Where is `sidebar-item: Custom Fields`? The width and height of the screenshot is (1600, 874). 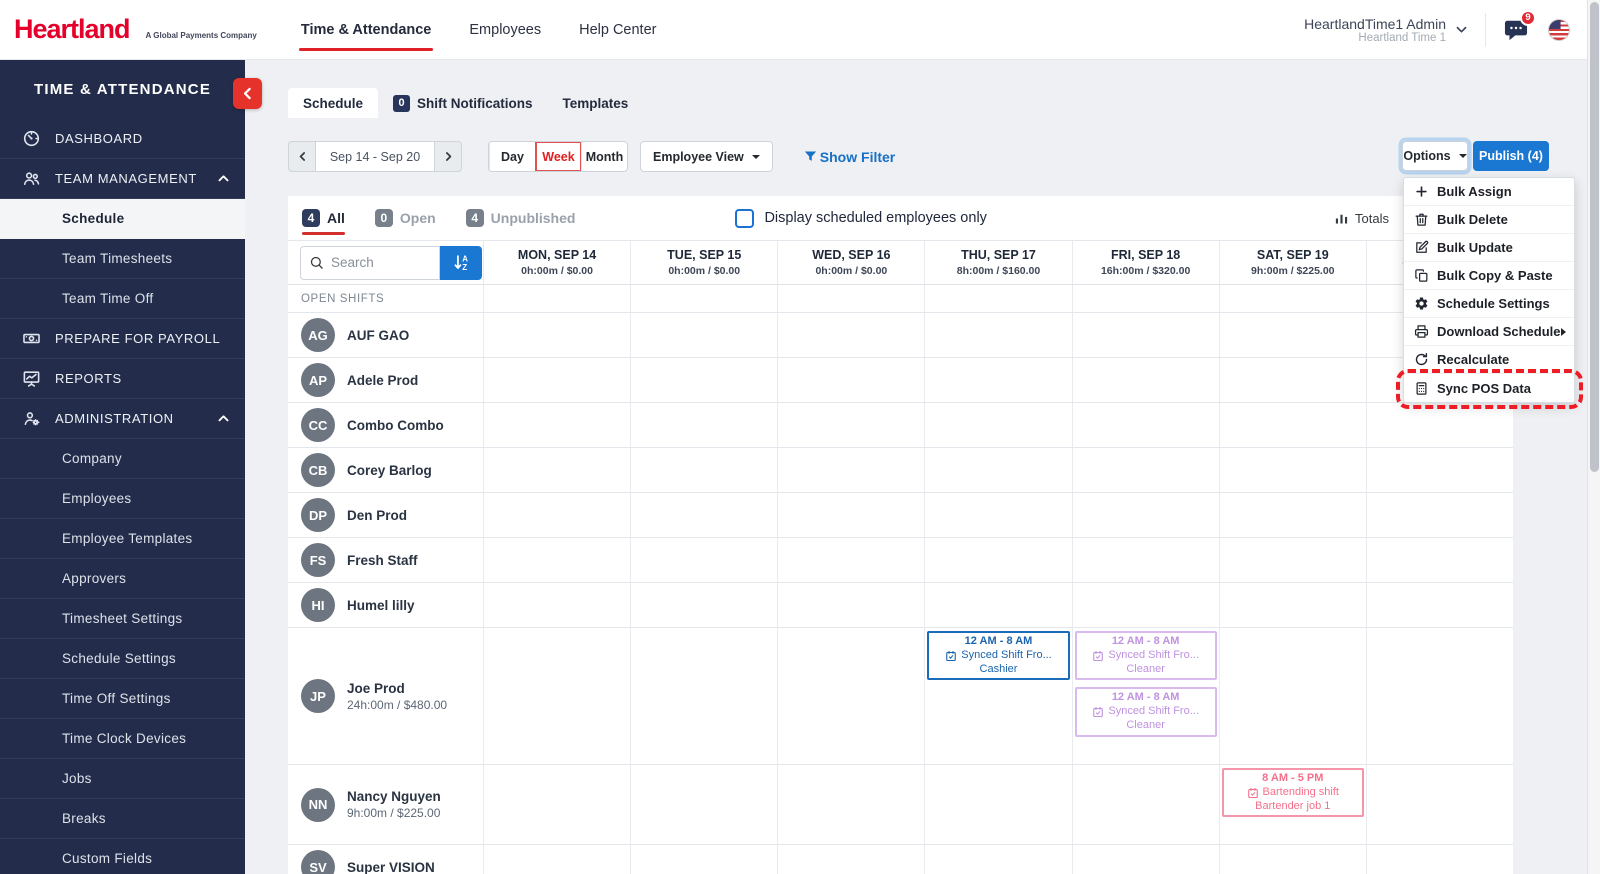
sidebar-item: Custom Fields is located at coordinates (122, 856).